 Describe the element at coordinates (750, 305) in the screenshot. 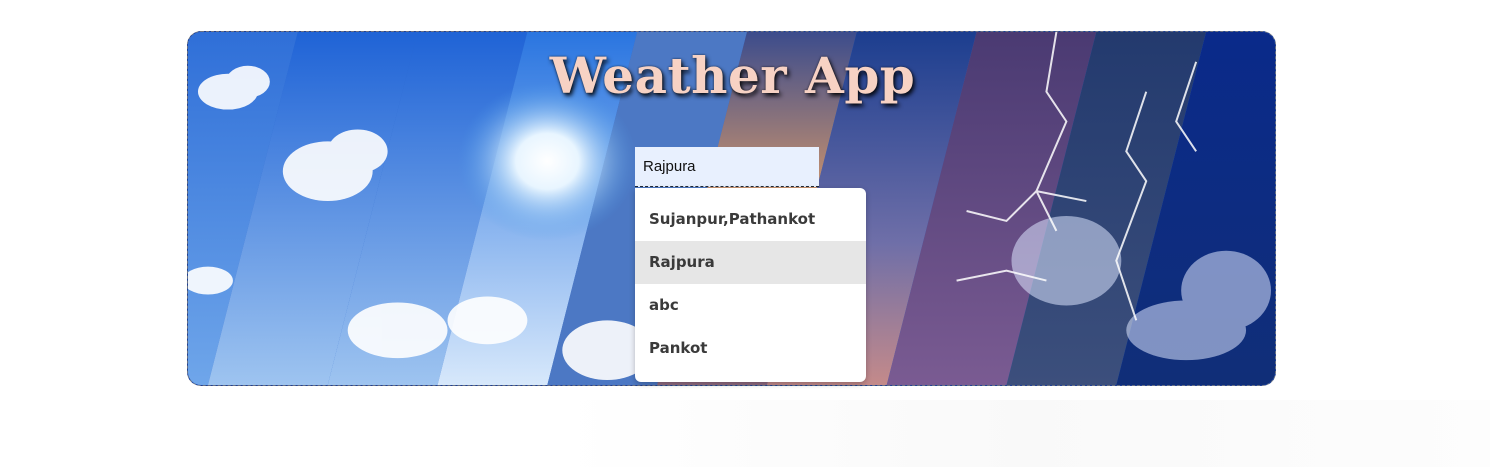

I see `suggestion-item: abc` at that location.